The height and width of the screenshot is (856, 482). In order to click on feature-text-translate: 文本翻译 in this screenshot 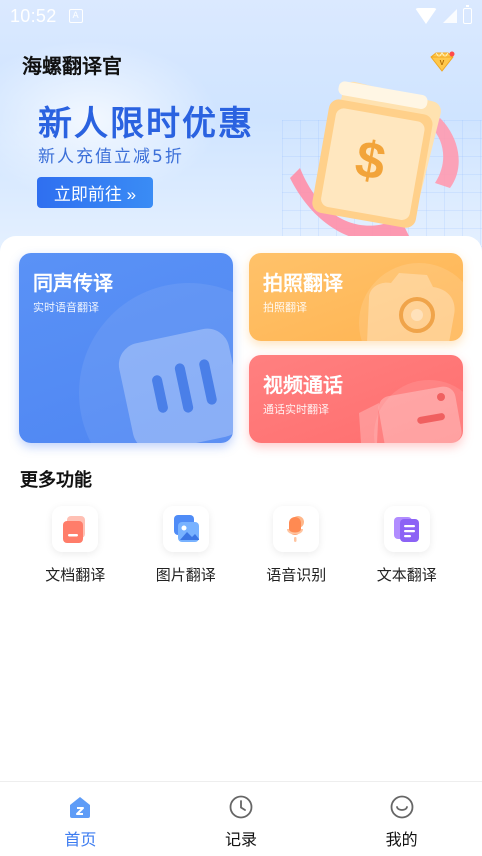, I will do `click(407, 546)`.